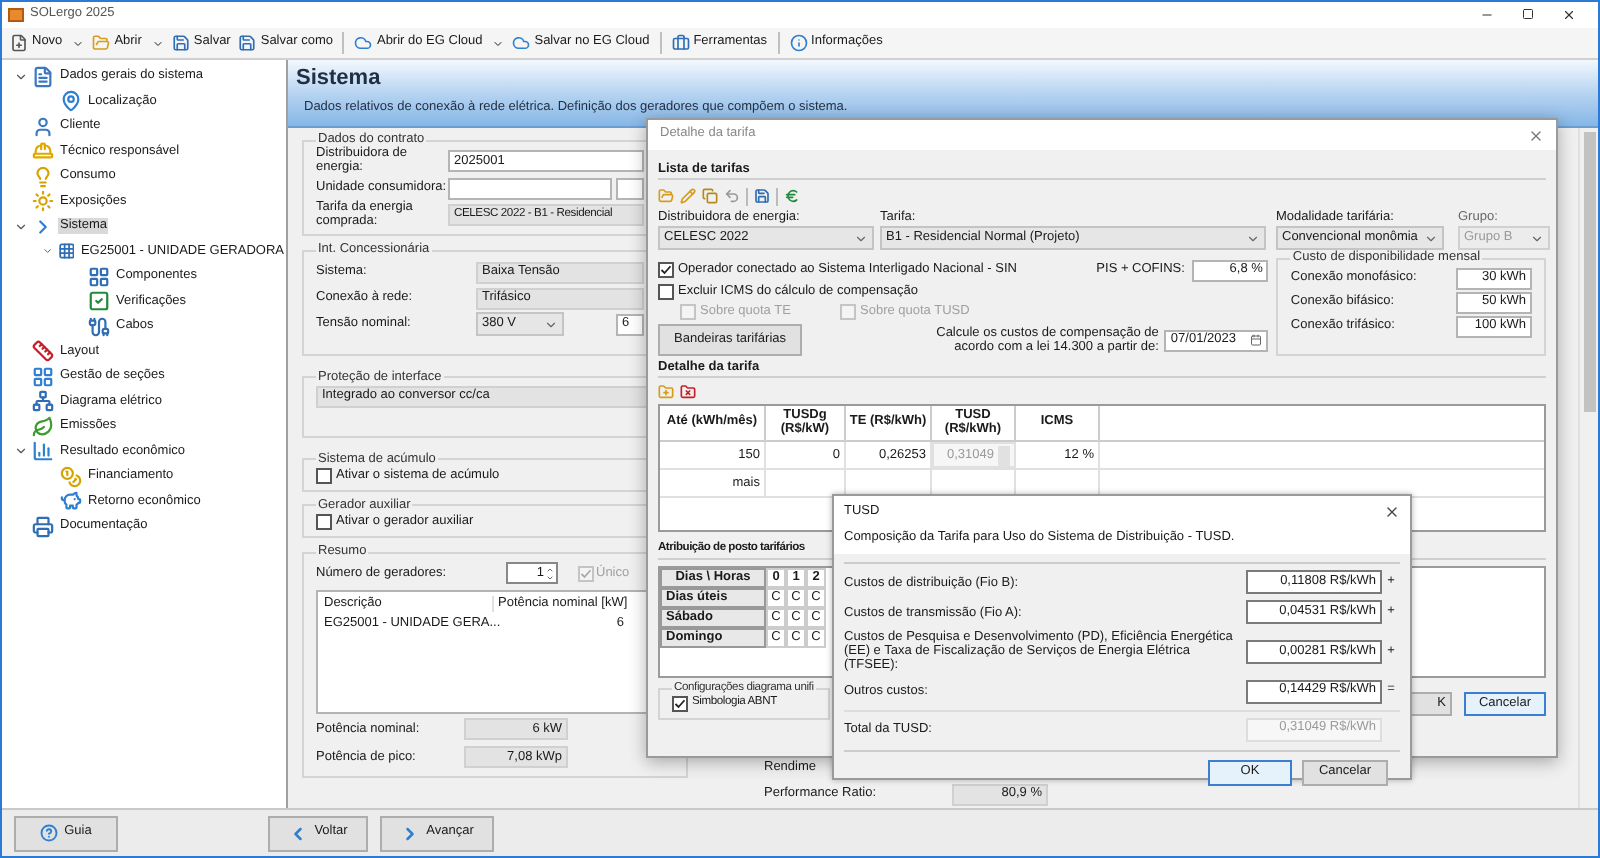 The height and width of the screenshot is (858, 1600). Describe the element at coordinates (732, 196) in the screenshot. I see `undo-icon` at that location.